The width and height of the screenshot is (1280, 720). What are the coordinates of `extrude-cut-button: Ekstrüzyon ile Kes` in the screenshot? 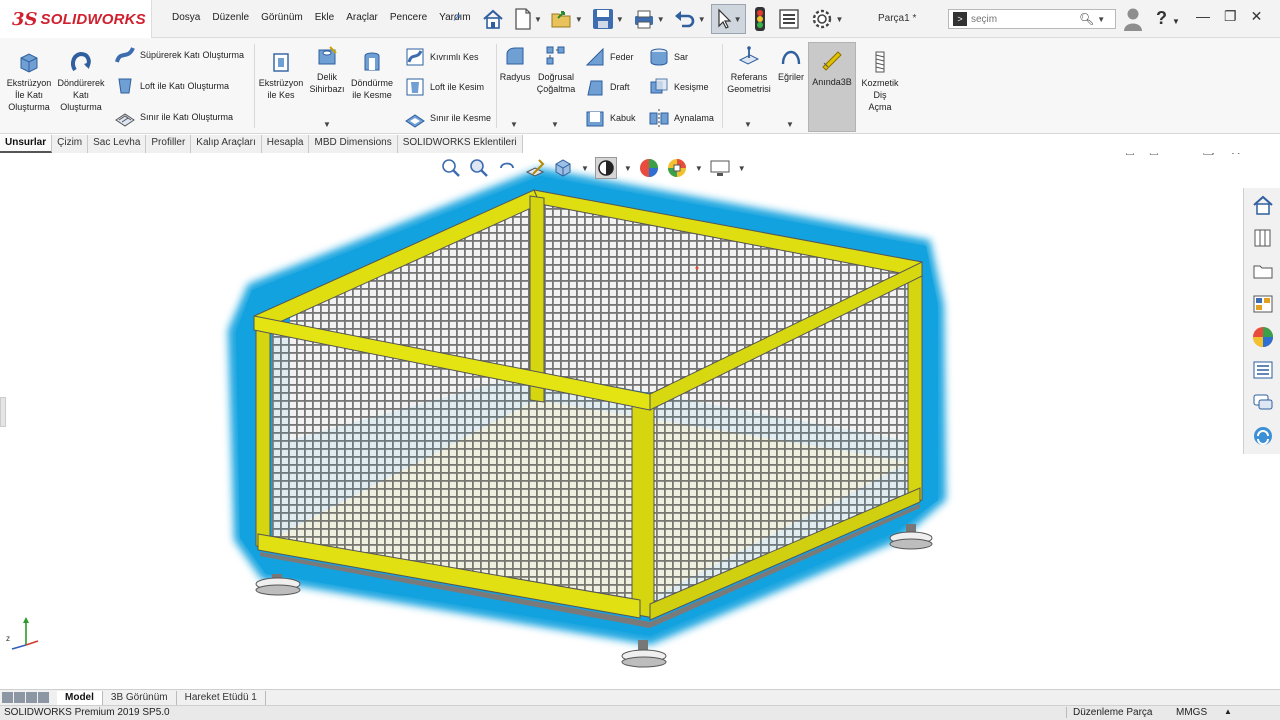 It's located at (281, 75).